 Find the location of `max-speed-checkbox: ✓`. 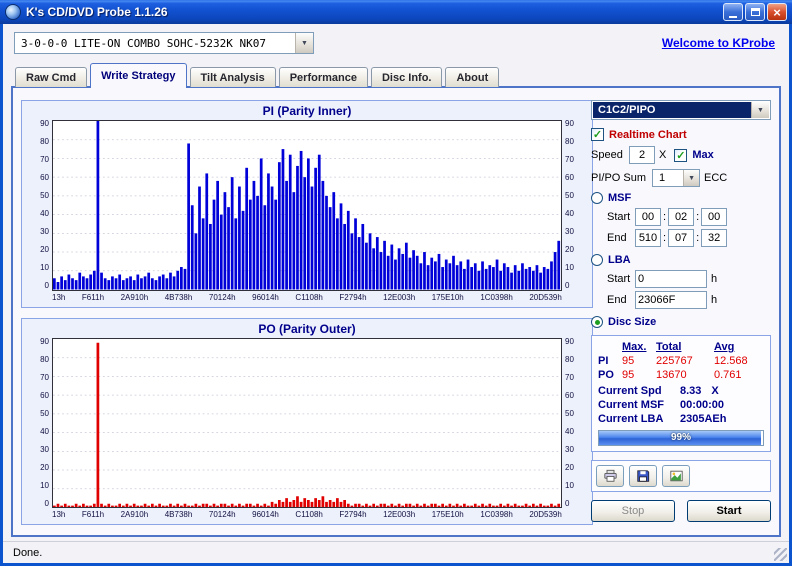

max-speed-checkbox: ✓ is located at coordinates (681, 155).